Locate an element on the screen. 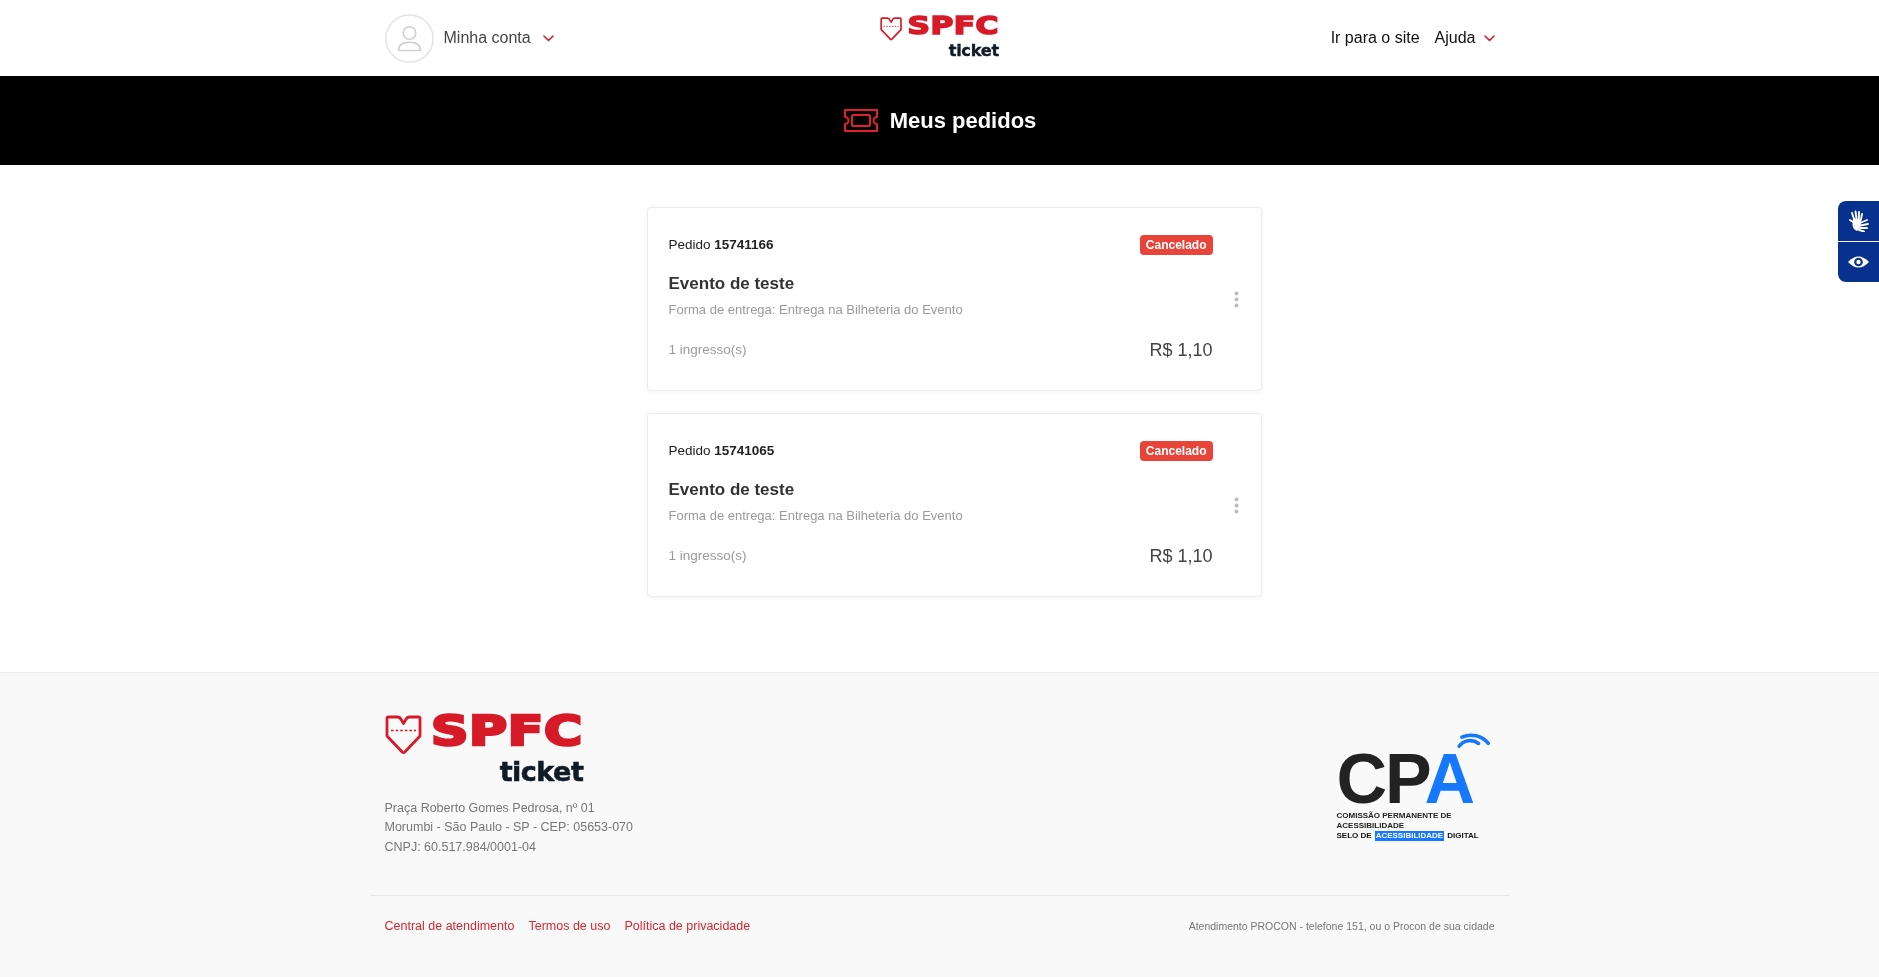 This screenshot has height=977, width=1879. footer-link: Termos de uso is located at coordinates (569, 926).